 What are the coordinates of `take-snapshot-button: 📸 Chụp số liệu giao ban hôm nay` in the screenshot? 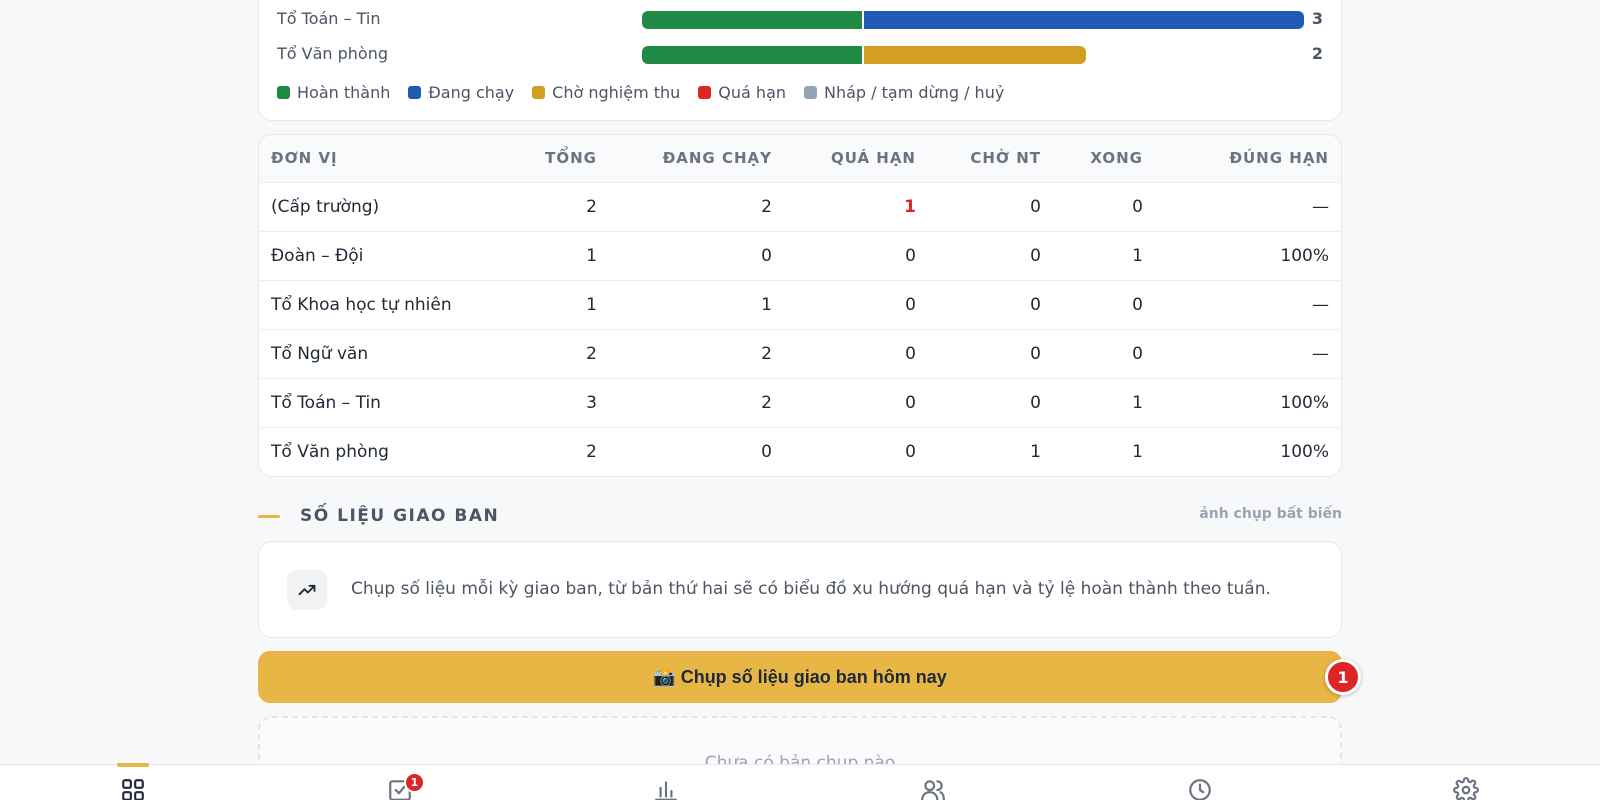 It's located at (800, 677).